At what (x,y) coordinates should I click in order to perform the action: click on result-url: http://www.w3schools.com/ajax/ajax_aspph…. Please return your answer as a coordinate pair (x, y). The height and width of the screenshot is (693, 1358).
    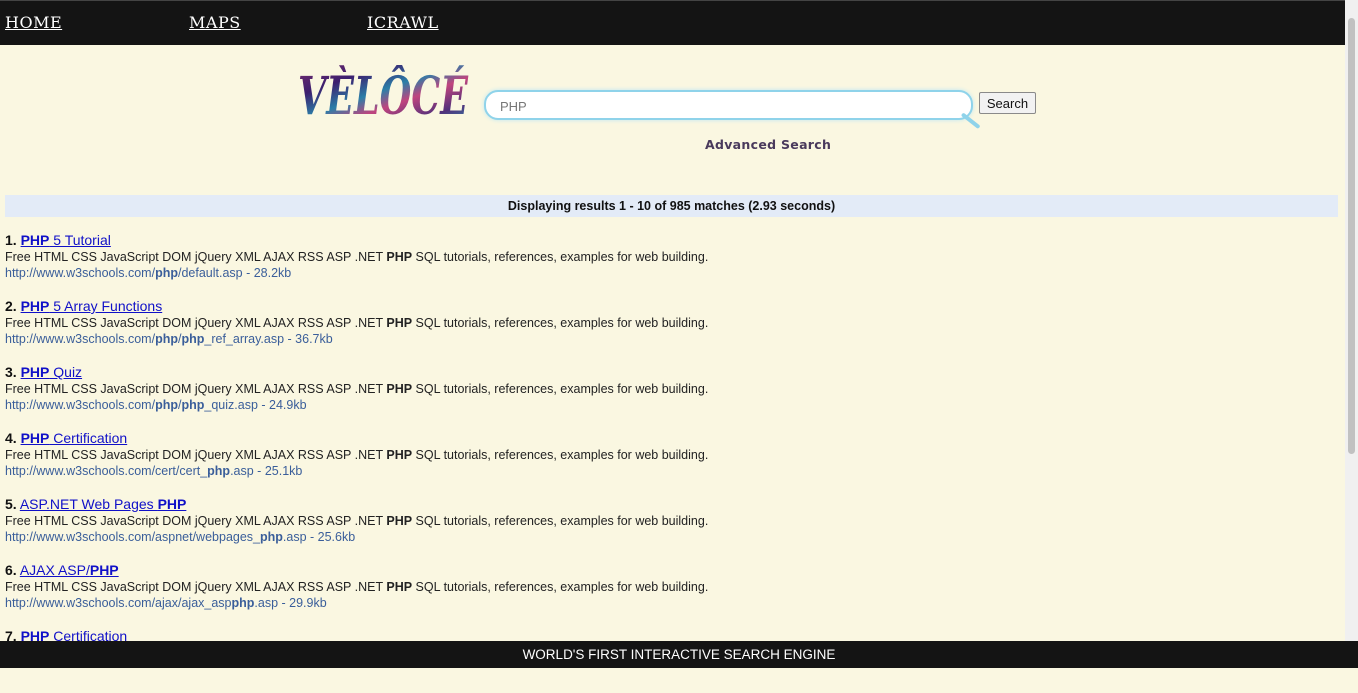
    Looking at the image, I should click on (505, 603).